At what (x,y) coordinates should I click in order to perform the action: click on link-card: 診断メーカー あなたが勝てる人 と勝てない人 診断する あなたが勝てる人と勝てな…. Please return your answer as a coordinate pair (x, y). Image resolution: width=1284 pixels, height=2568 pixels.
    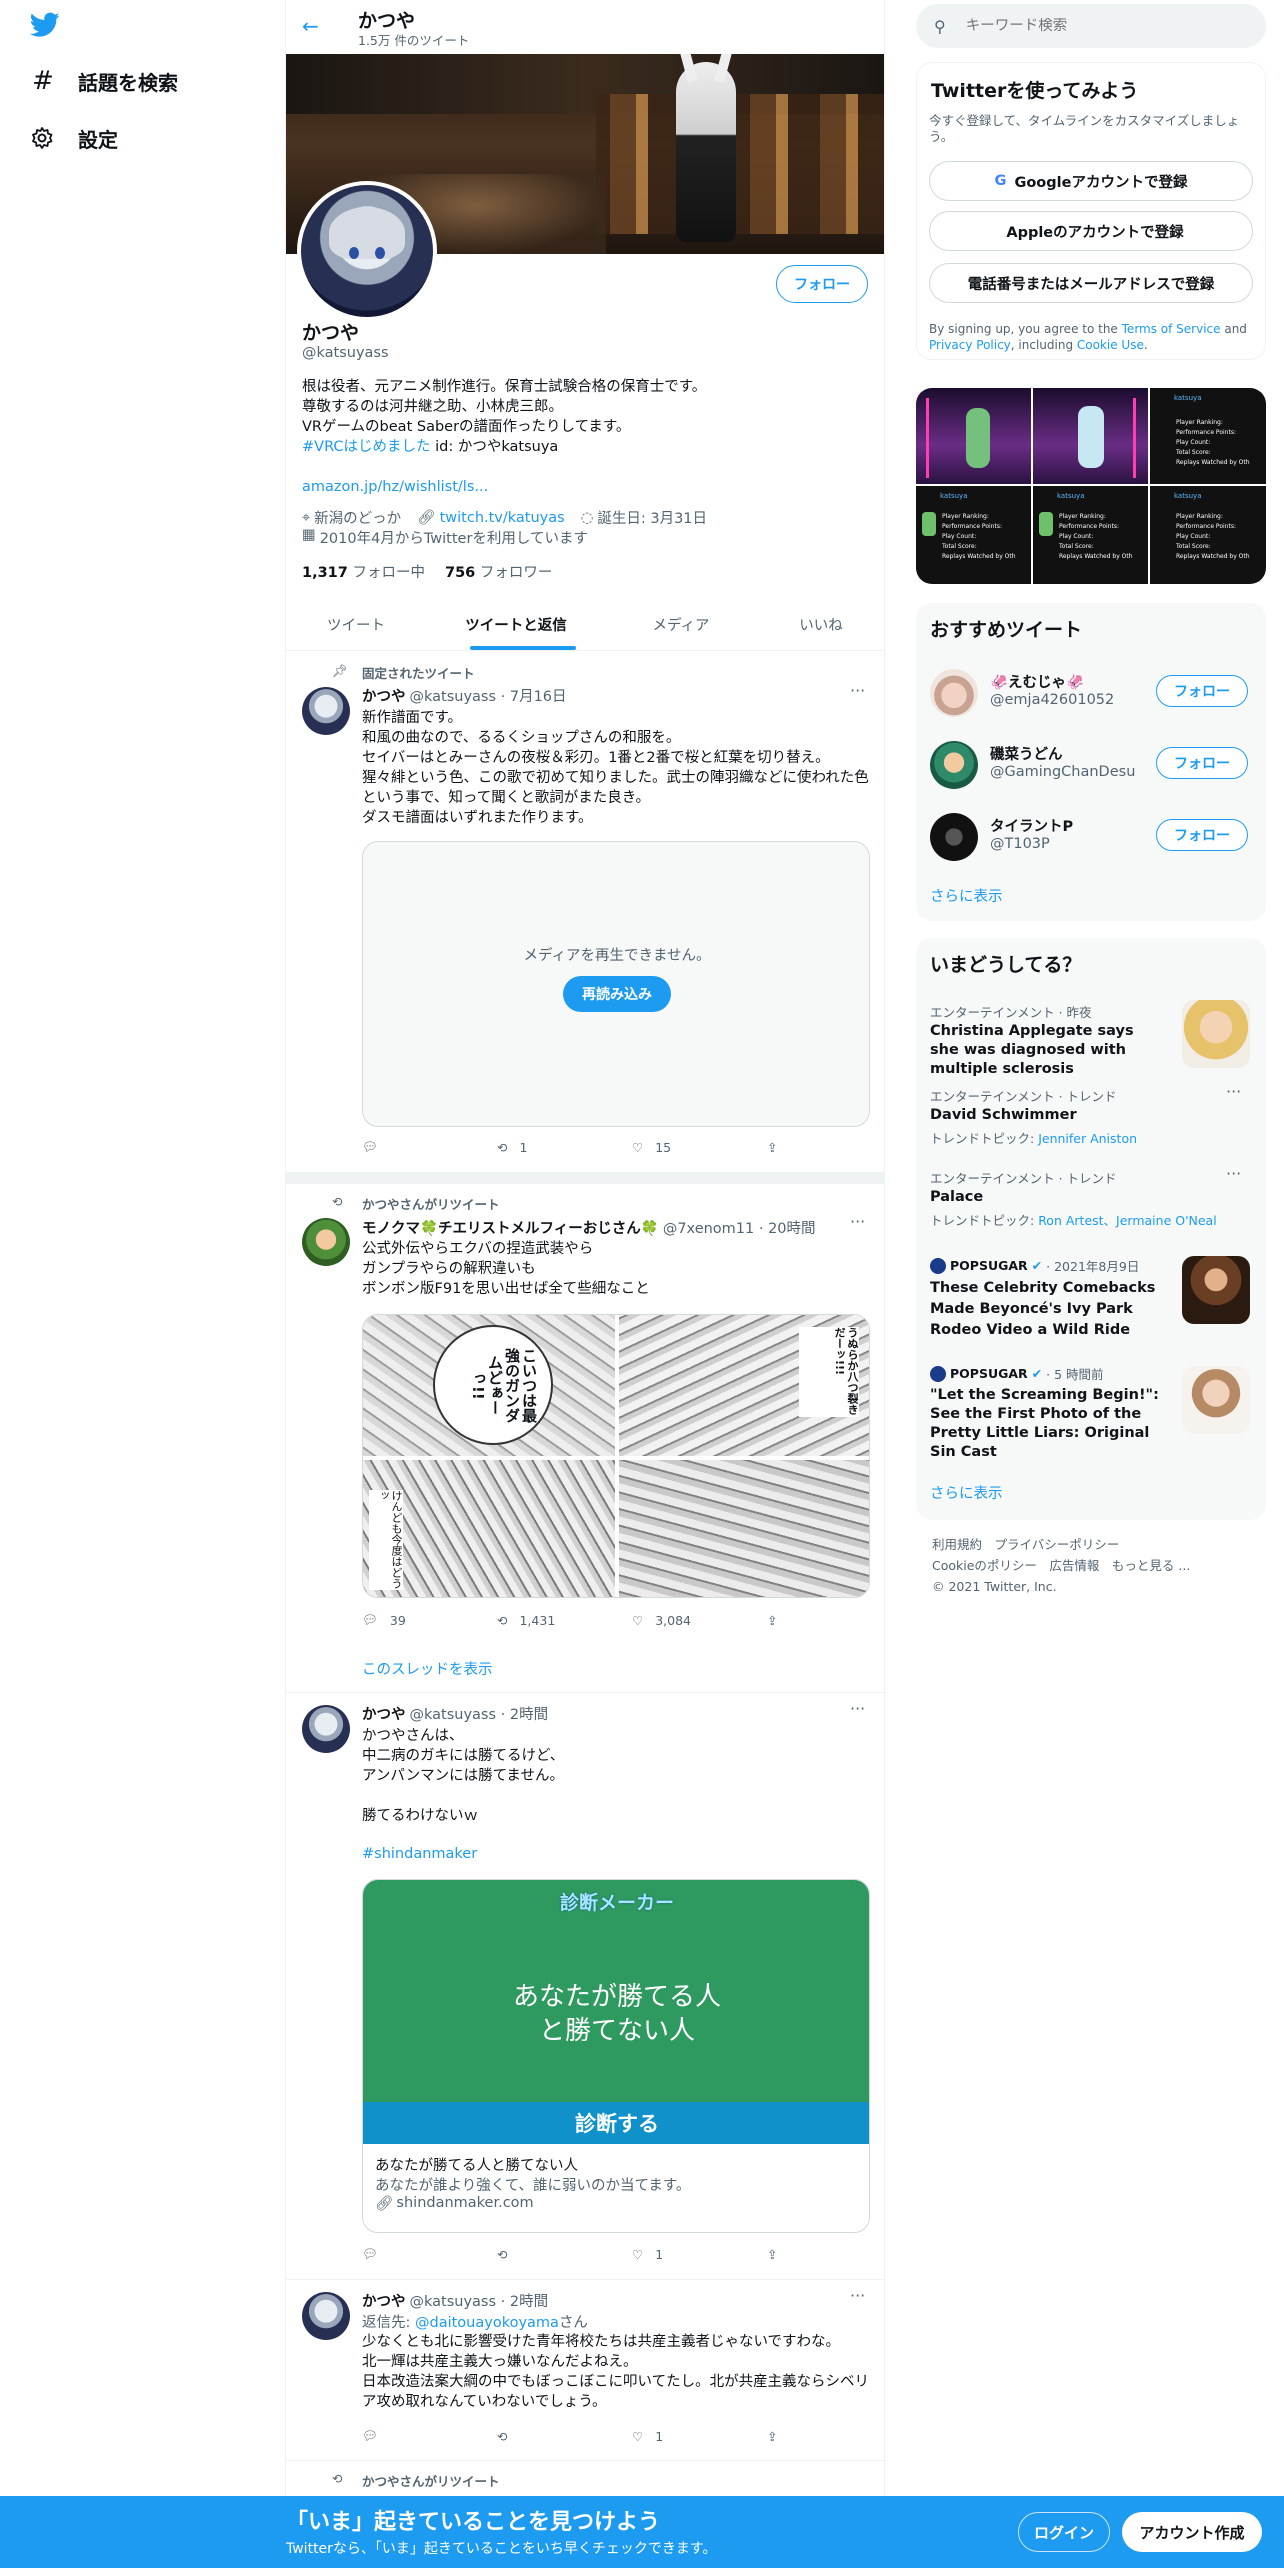
    Looking at the image, I should click on (616, 2056).